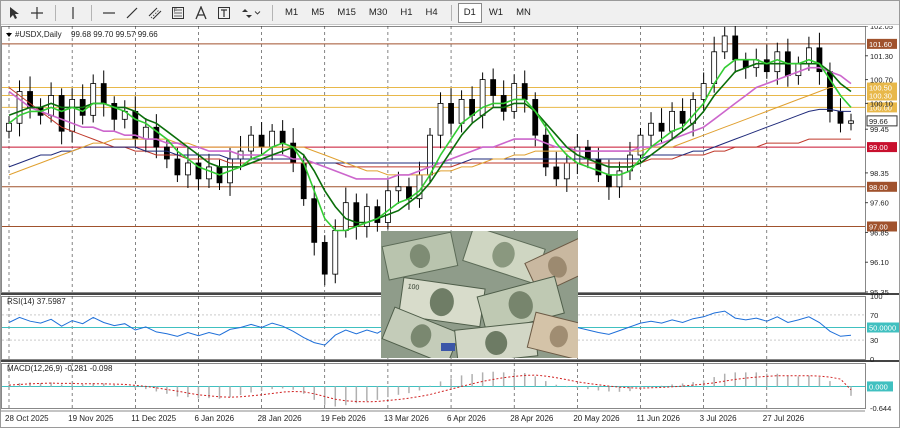 The height and width of the screenshot is (428, 900). What do you see at coordinates (881, 56) in the screenshot?
I see `price-axis-label: 101.30` at bounding box center [881, 56].